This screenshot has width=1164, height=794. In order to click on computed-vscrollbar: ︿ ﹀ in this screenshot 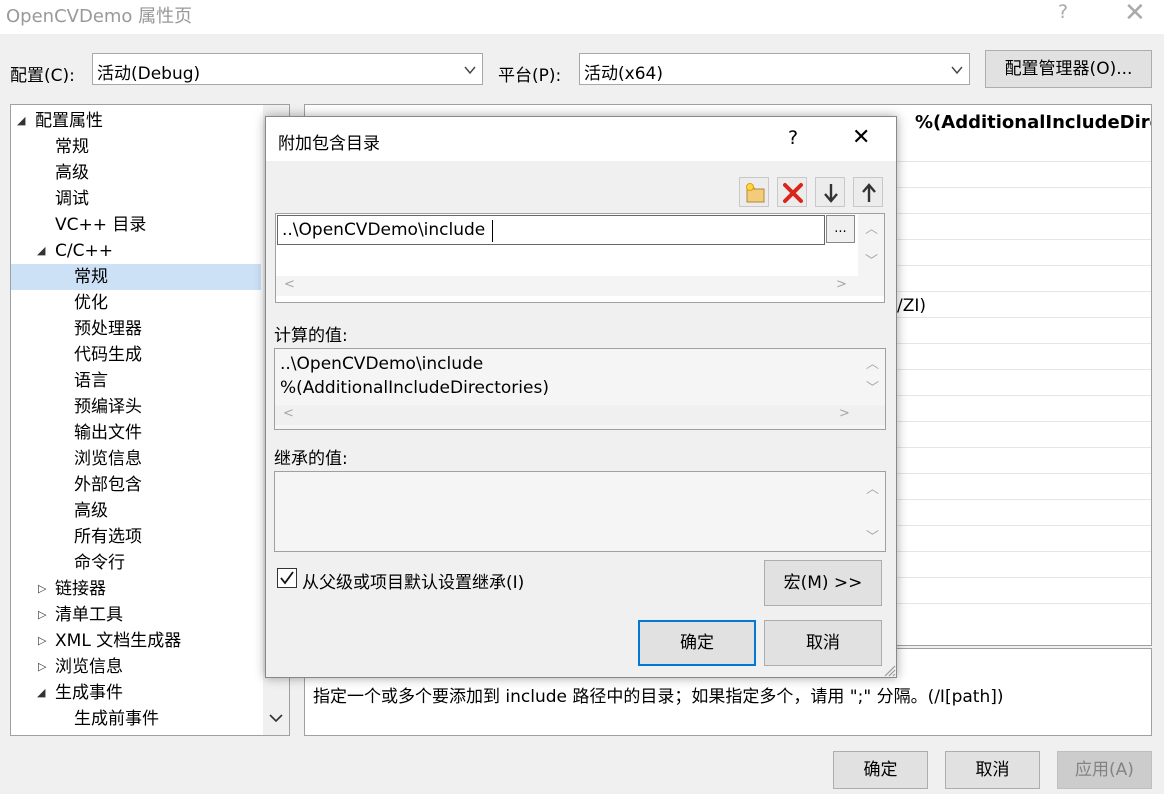, I will do `click(872, 377)`.